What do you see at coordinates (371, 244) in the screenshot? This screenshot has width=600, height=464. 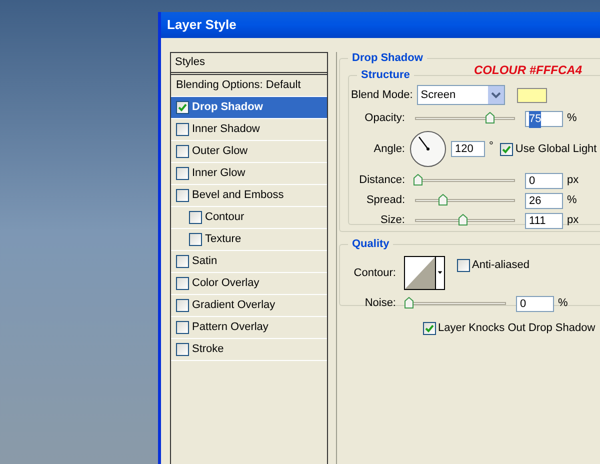 I see `group-title: Quality` at bounding box center [371, 244].